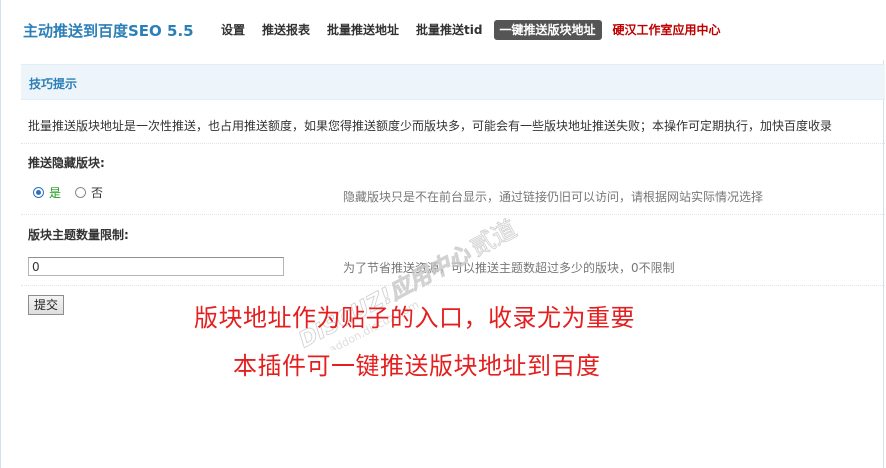  Describe the element at coordinates (55, 192) in the screenshot. I see `radio-yes-label: 是` at that location.